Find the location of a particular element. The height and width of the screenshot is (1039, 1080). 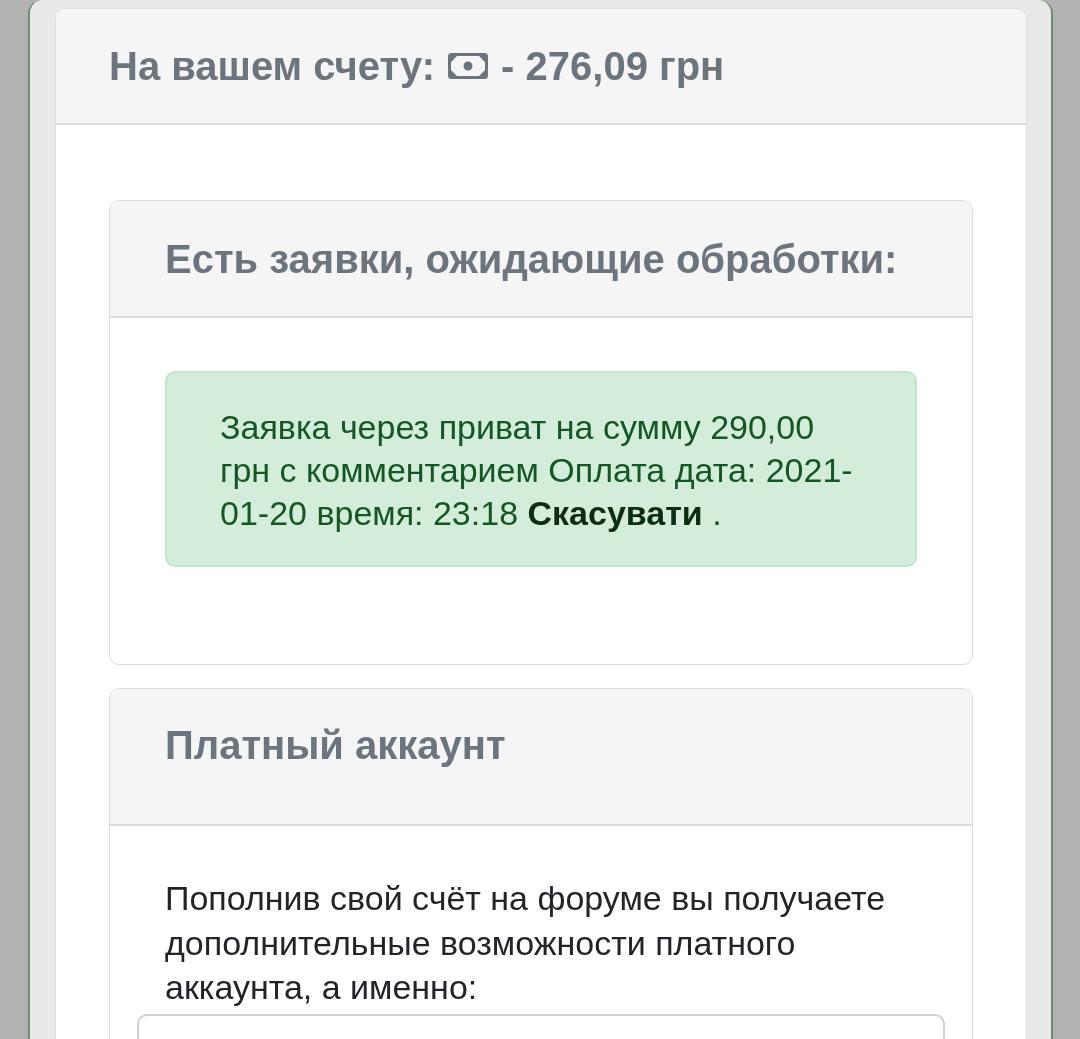

balance-amount: - 276,09 грн is located at coordinates (613, 66).